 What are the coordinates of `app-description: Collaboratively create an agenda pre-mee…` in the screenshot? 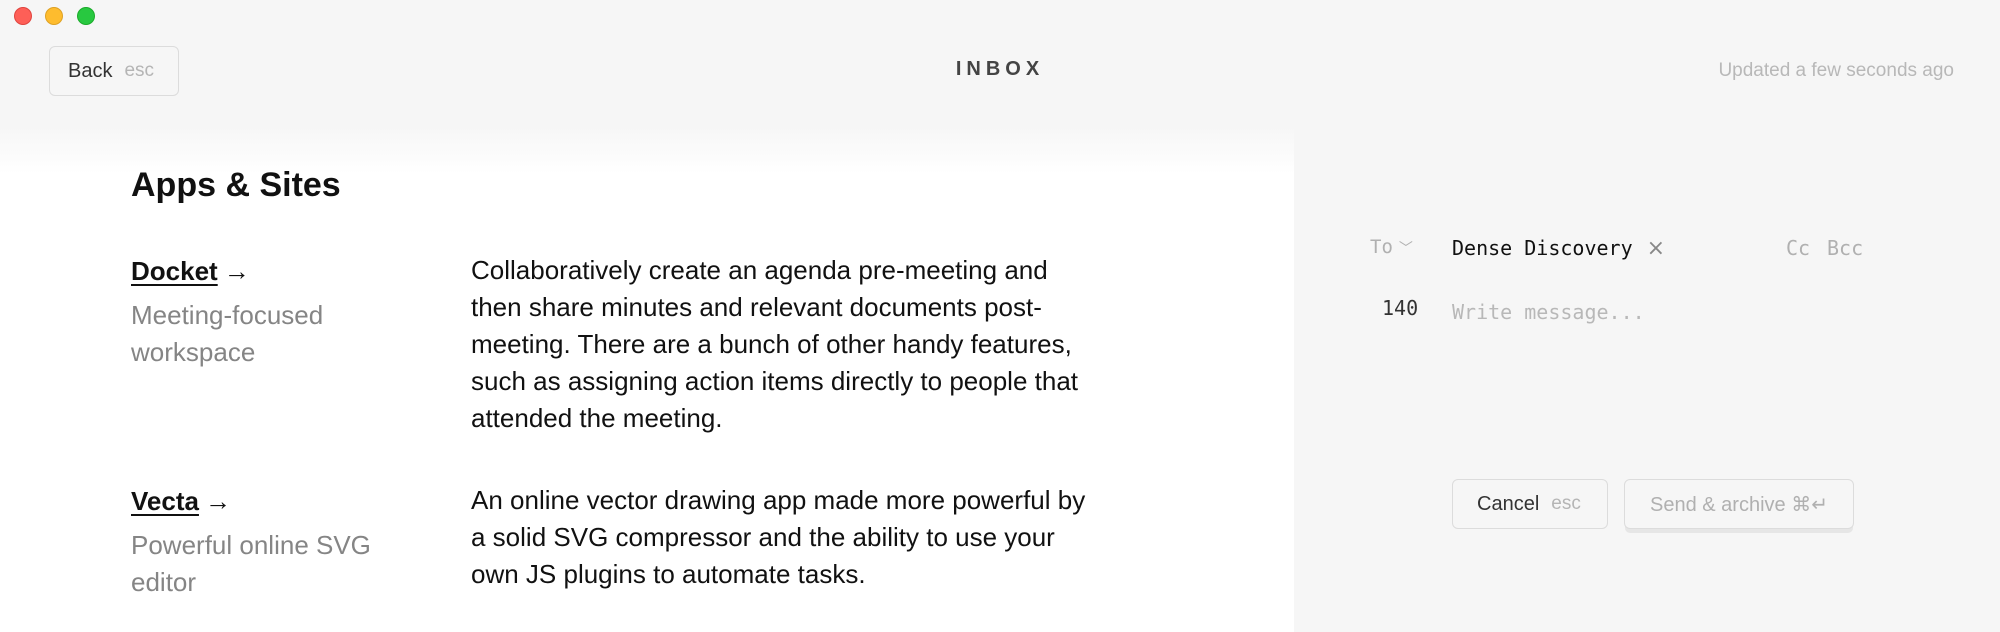 It's located at (775, 344).